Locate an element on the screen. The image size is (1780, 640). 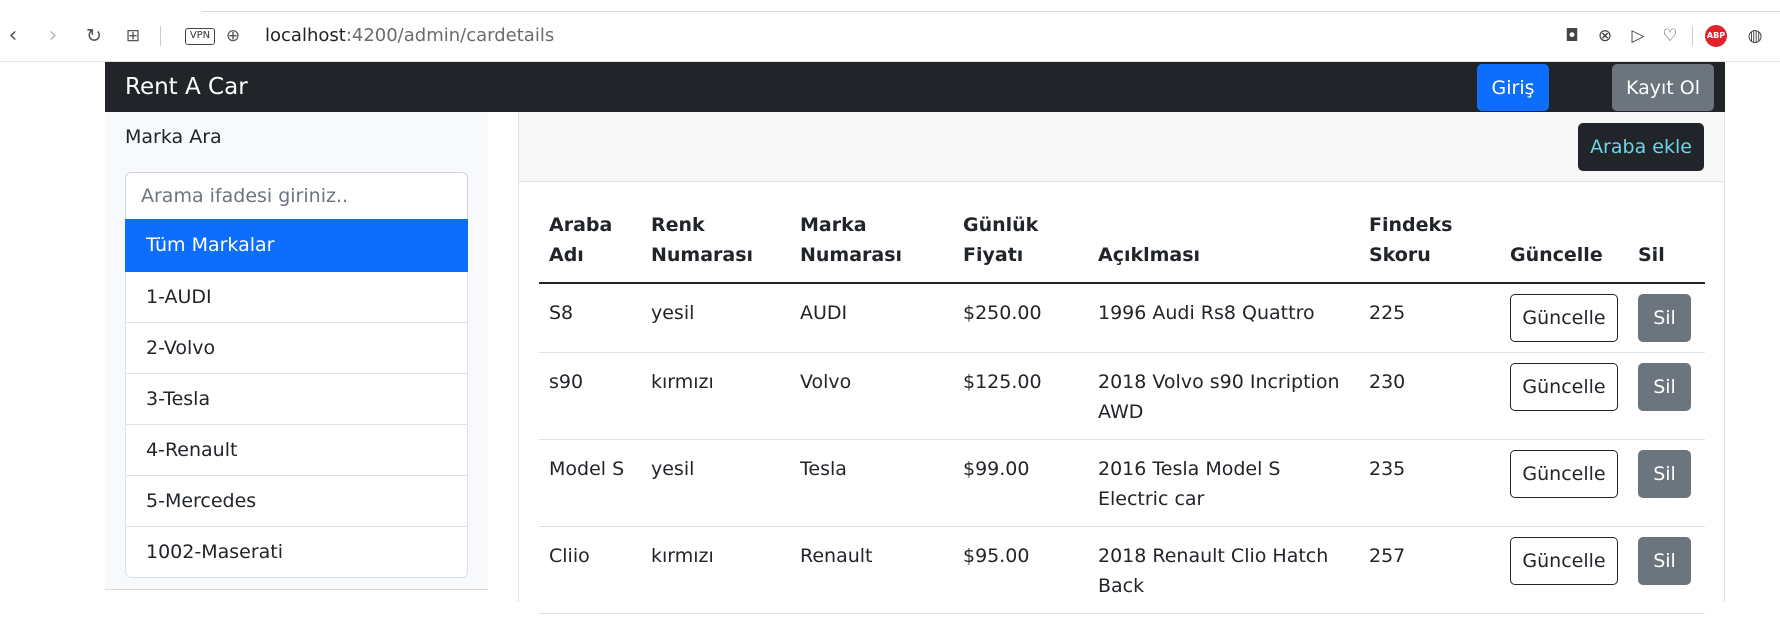
cell-name: Cliio is located at coordinates (590, 570).